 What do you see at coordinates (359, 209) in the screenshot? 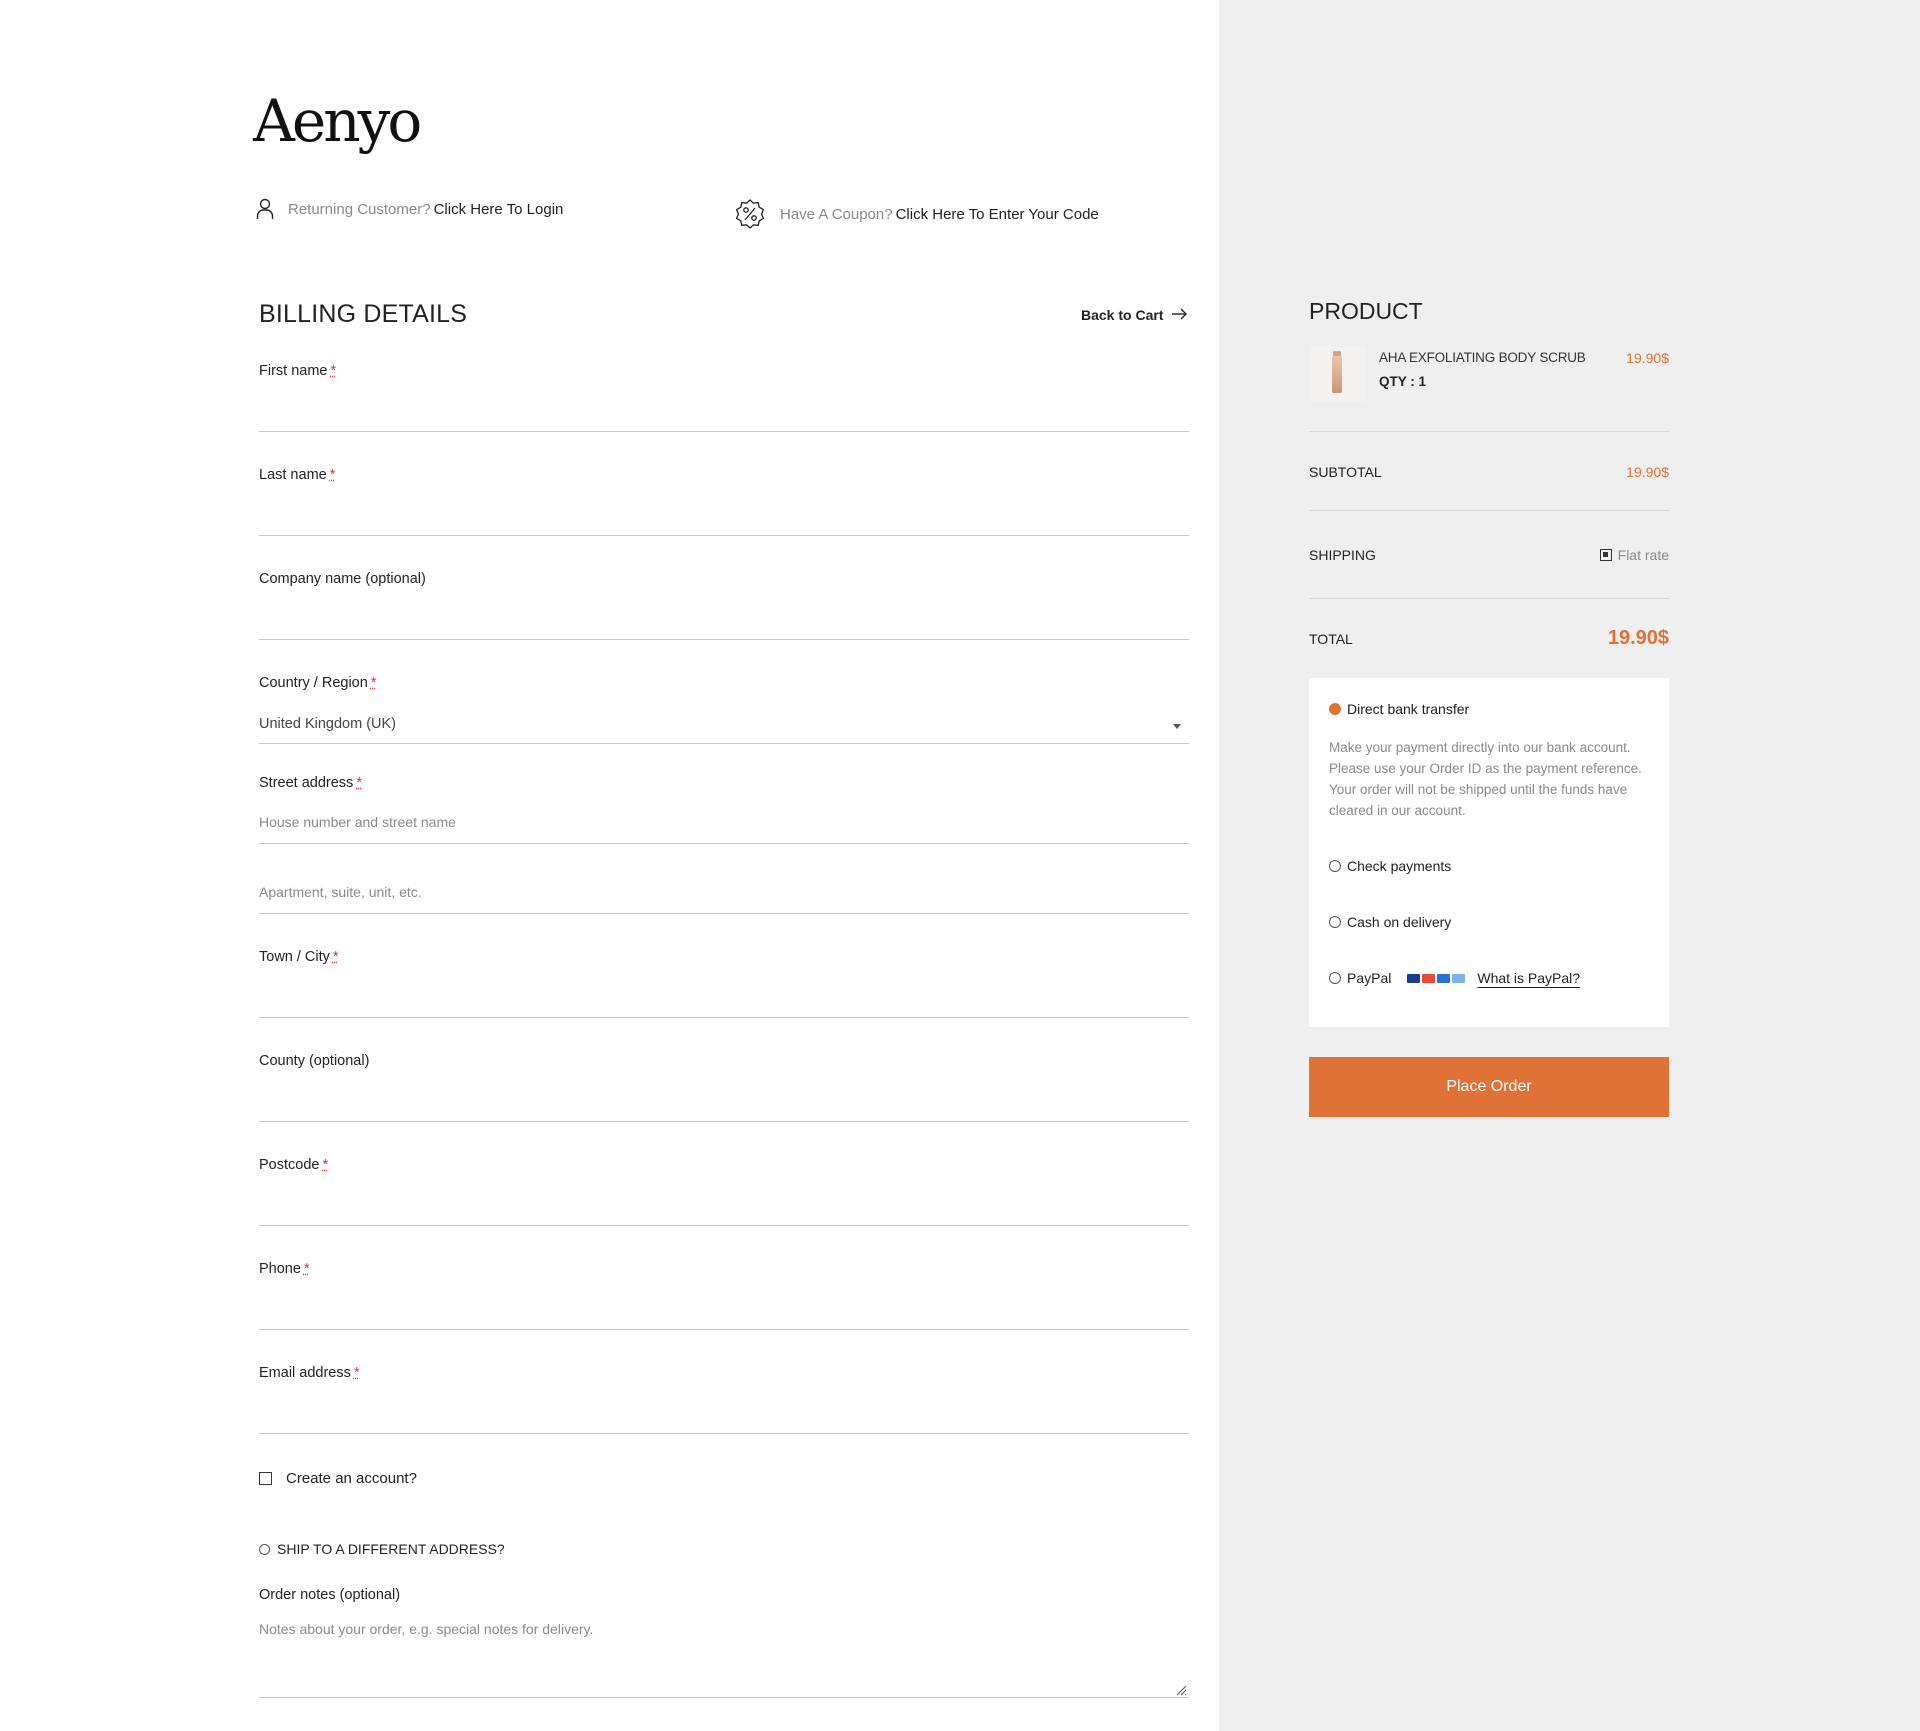
I see `returning-customer-text: Returning Customer?` at bounding box center [359, 209].